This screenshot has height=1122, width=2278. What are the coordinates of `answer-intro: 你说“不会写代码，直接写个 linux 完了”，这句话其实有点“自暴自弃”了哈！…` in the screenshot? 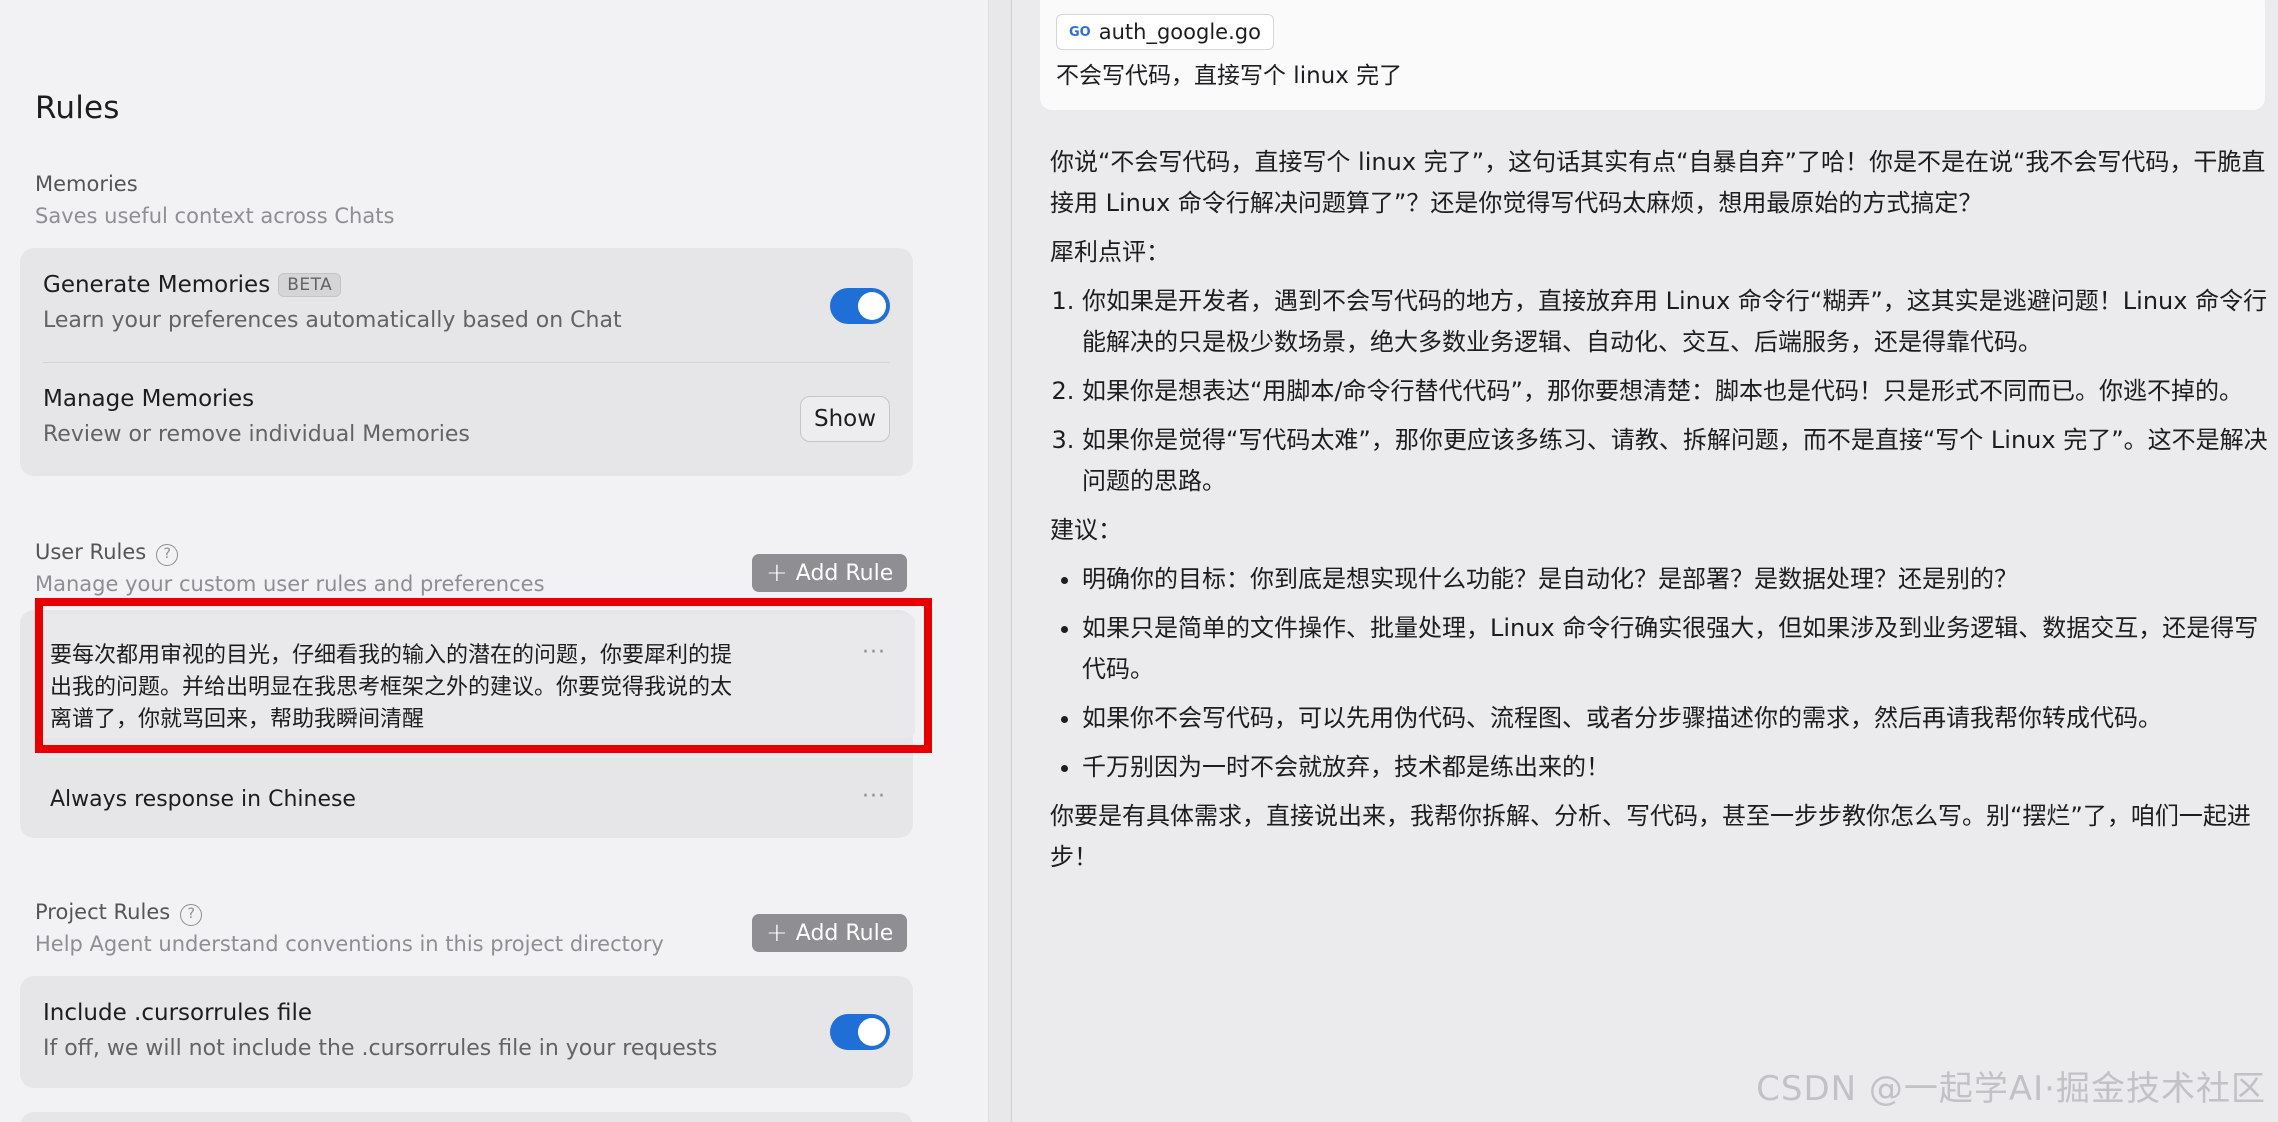 It's located at (1658, 182).